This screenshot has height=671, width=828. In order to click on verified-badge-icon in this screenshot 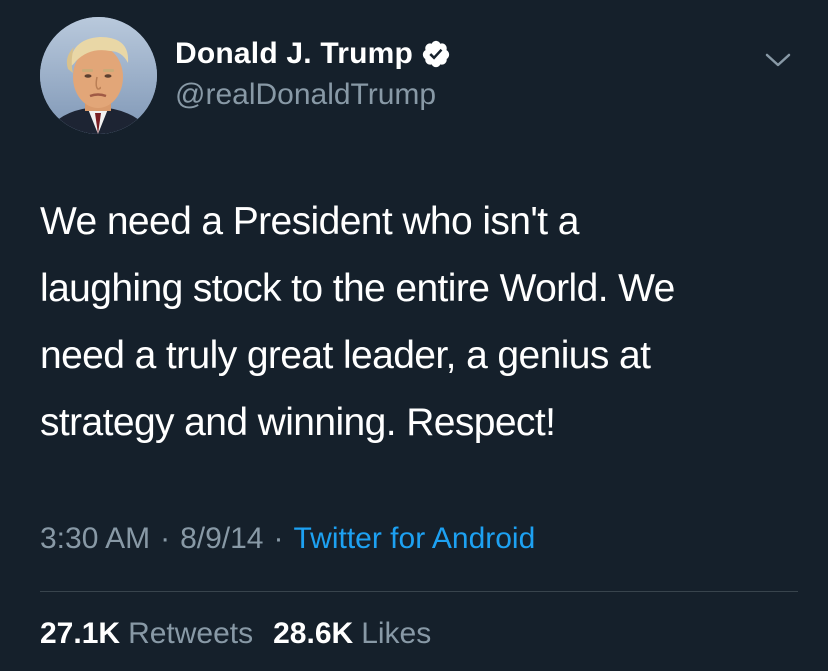, I will do `click(436, 54)`.